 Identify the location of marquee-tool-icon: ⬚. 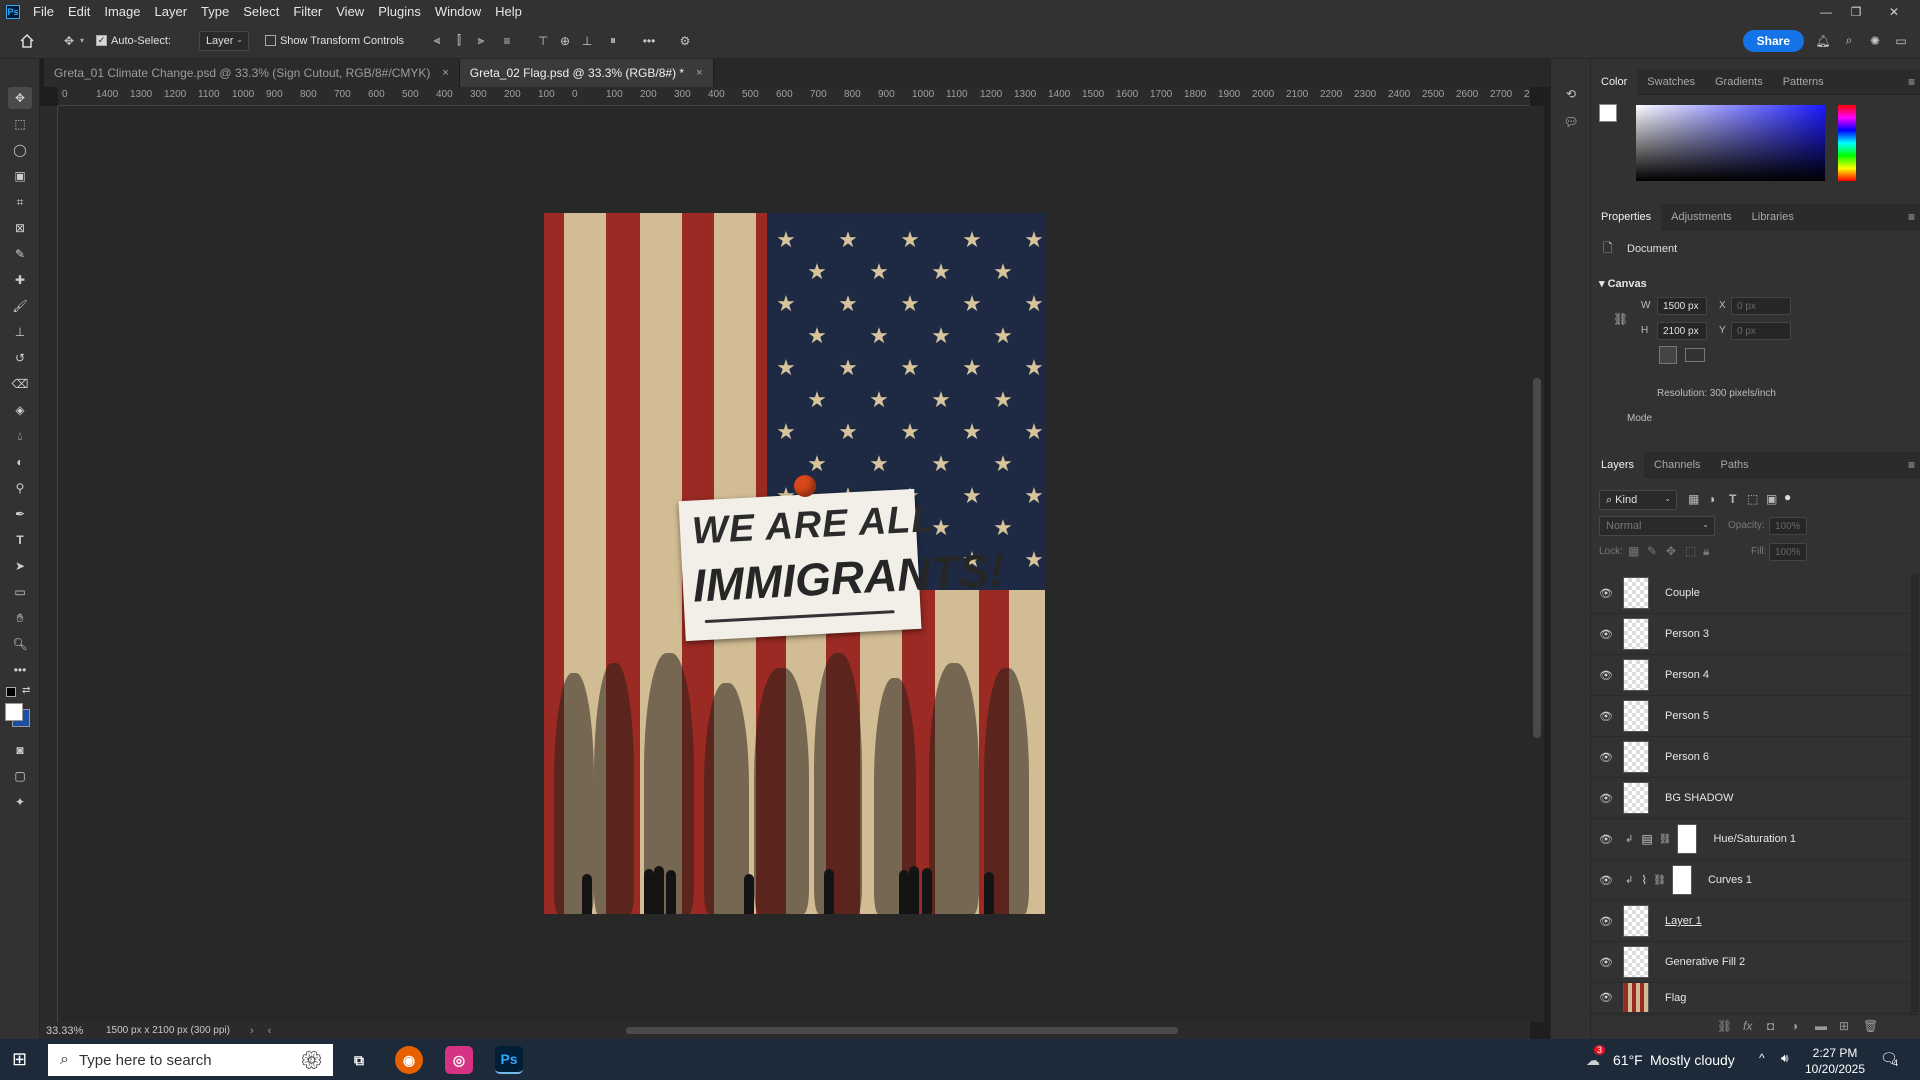
(20, 124).